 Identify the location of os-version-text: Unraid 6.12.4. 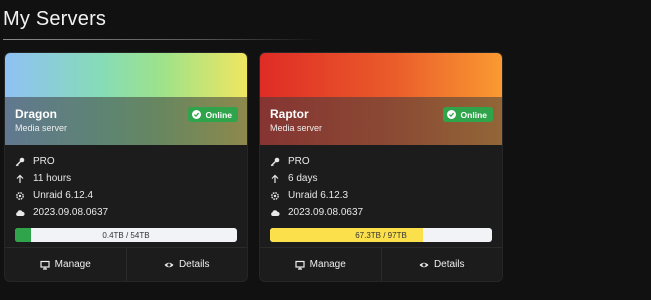
(63, 195).